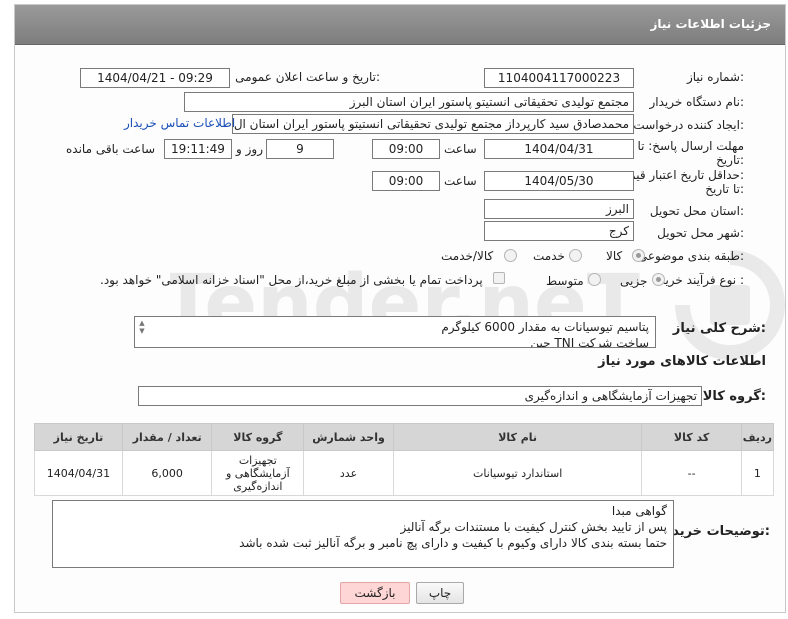 The height and width of the screenshot is (619, 788). I want to click on deadline-label: مهلت ارسال پاسخ: تا, so click(690, 146).